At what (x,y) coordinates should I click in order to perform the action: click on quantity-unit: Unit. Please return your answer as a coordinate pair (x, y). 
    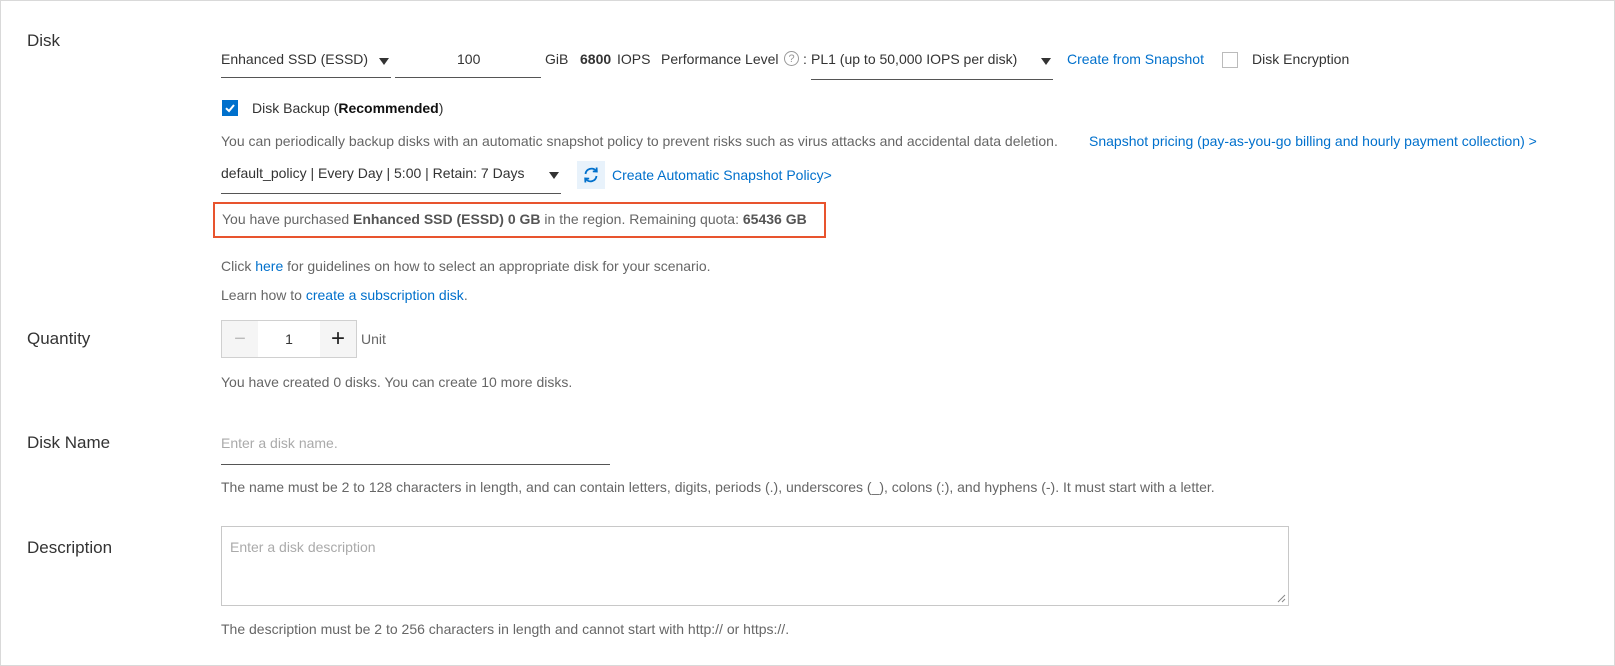
    Looking at the image, I should click on (373, 339).